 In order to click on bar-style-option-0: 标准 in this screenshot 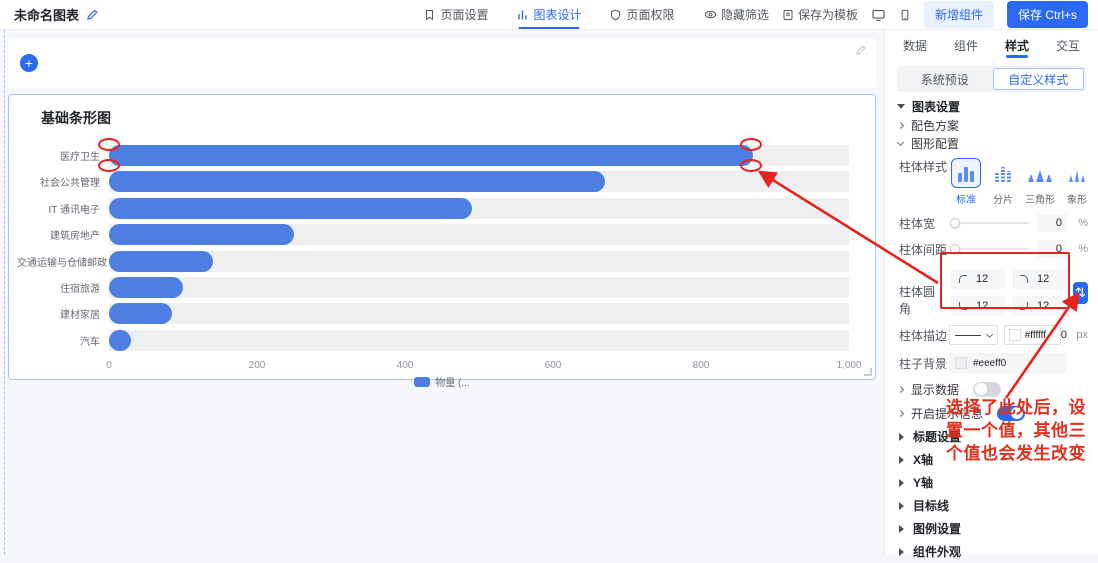, I will do `click(966, 182)`.